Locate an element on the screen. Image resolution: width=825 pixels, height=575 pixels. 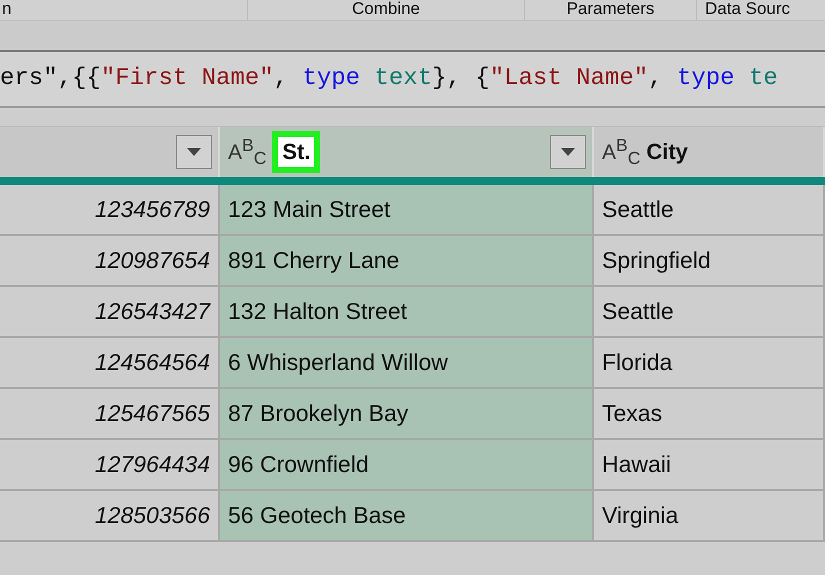
table-cell: 96 Crownfield is located at coordinates (407, 464).